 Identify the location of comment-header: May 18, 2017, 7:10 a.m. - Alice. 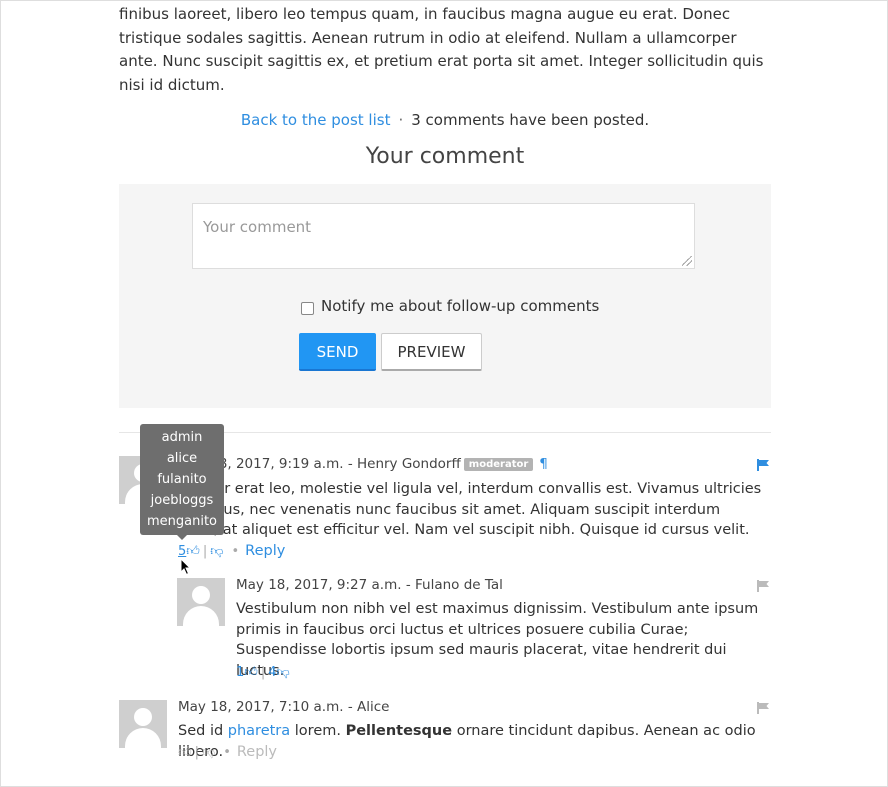
(283, 707).